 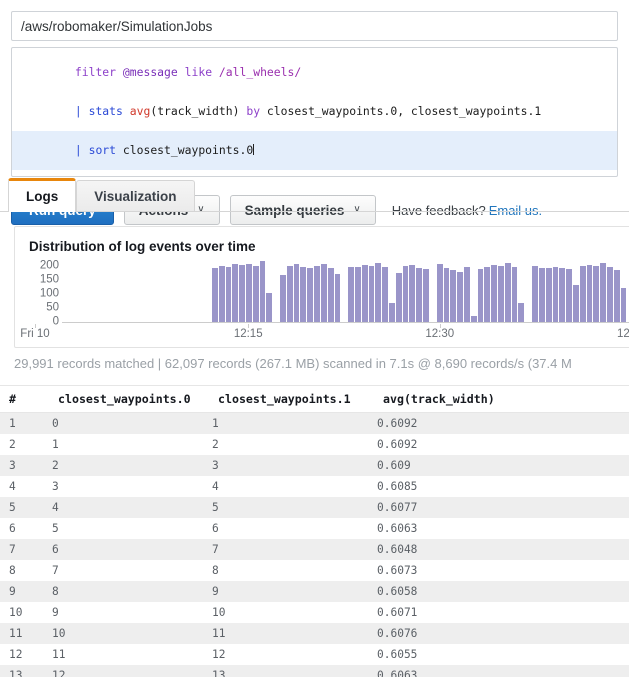 What do you see at coordinates (12, 528) in the screenshot?
I see `cell-index: 6` at bounding box center [12, 528].